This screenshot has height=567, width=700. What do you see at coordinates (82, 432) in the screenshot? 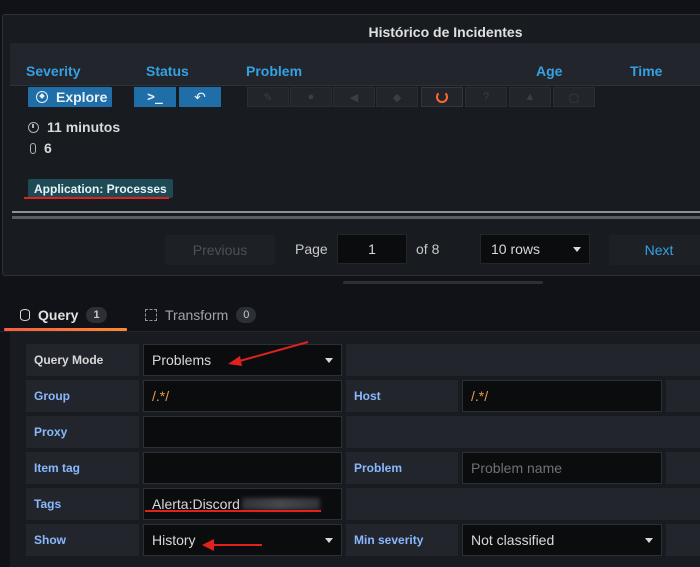
I see `proxy-label: Proxy` at bounding box center [82, 432].